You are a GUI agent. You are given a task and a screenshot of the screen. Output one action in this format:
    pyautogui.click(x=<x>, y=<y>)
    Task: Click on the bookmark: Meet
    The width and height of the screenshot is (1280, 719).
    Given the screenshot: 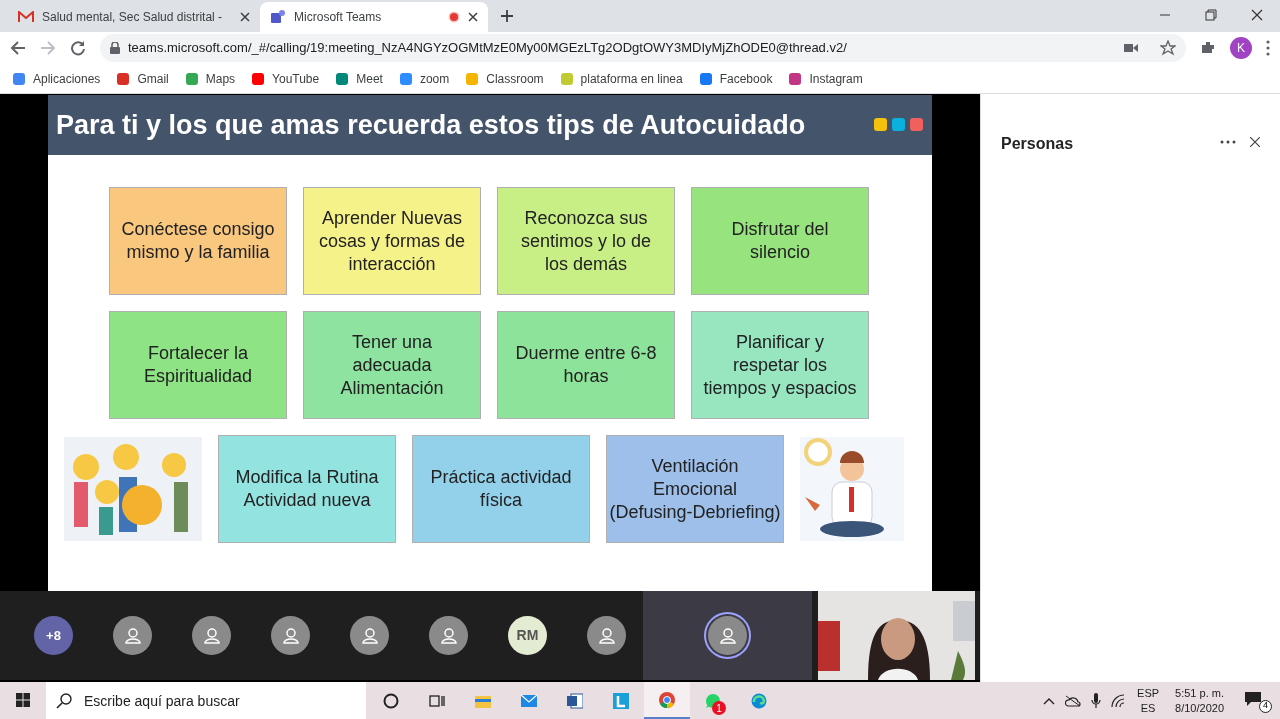 What is the action you would take?
    pyautogui.click(x=359, y=78)
    